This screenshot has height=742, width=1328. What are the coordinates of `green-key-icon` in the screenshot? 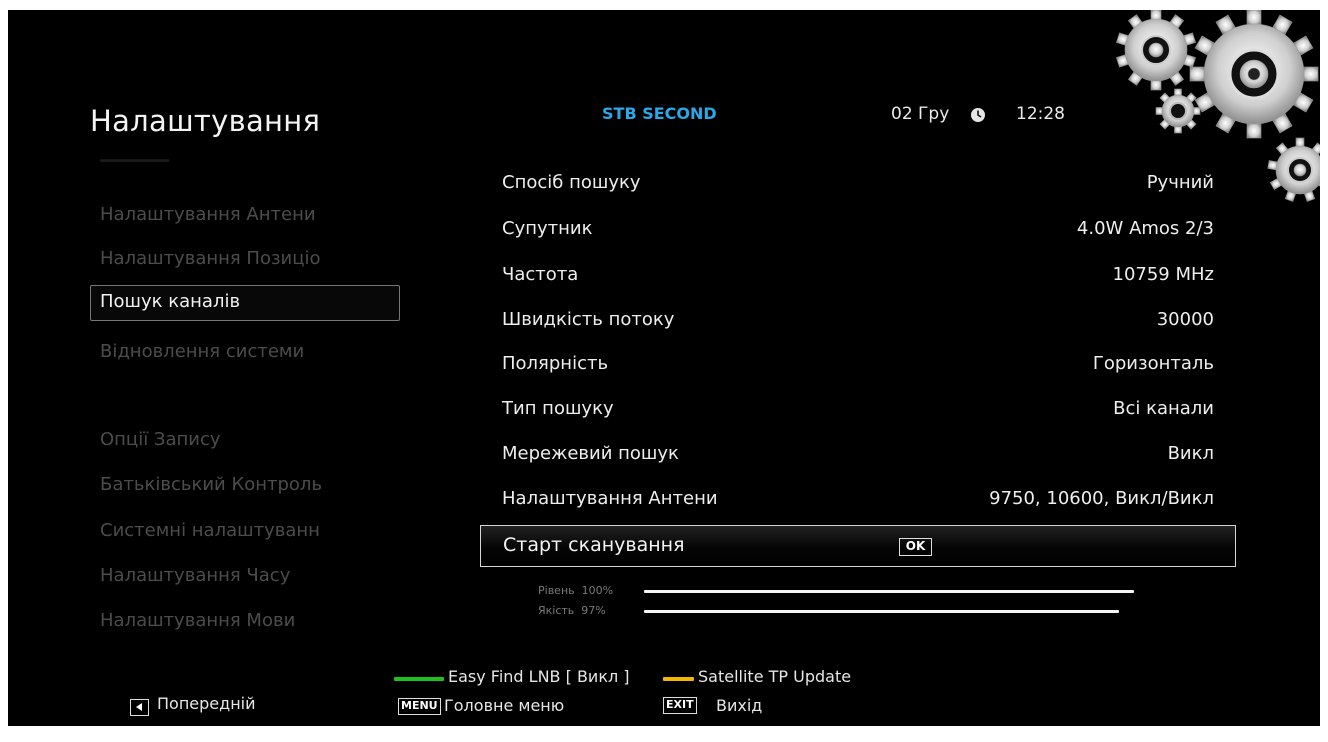 It's located at (419, 679).